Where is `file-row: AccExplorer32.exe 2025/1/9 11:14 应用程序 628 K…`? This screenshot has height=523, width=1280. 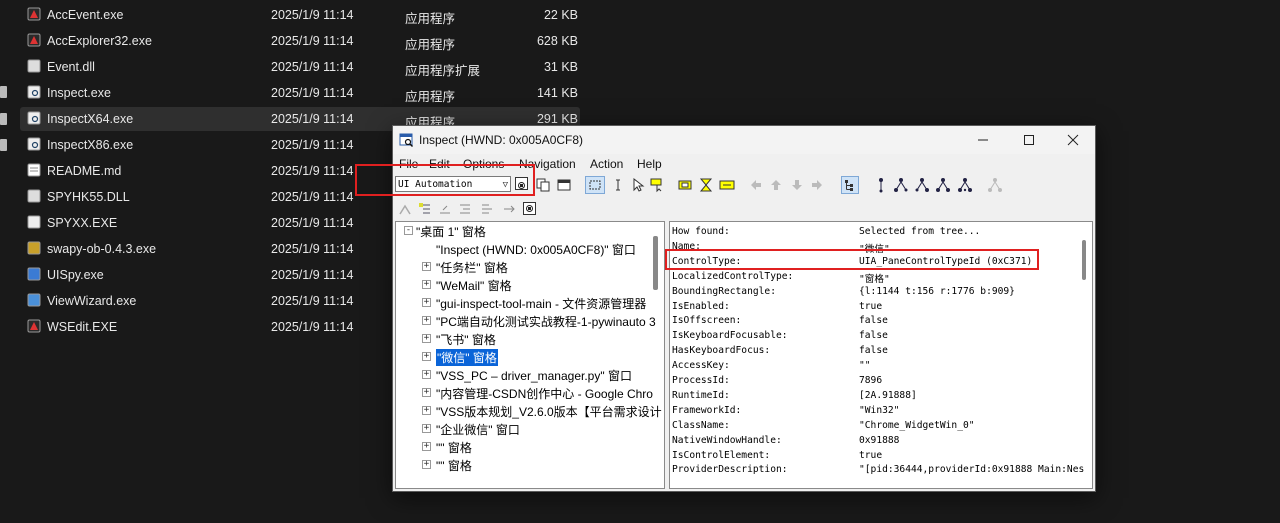
file-row: AccExplorer32.exe 2025/1/9 11:14 应用程序 628 K… is located at coordinates (300, 42).